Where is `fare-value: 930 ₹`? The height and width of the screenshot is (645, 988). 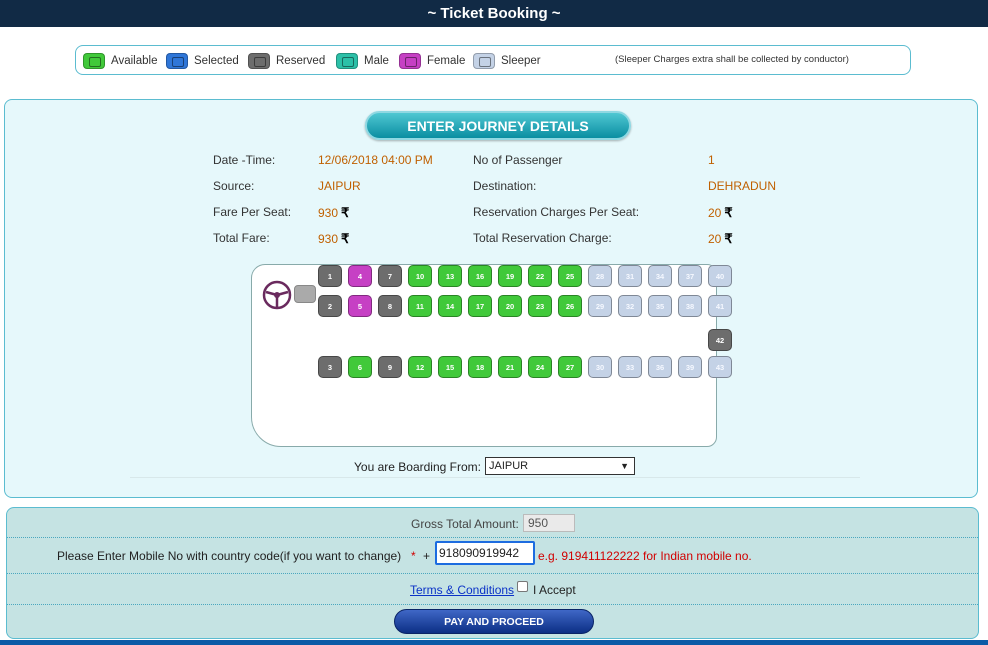
fare-value: 930 ₹ is located at coordinates (334, 212).